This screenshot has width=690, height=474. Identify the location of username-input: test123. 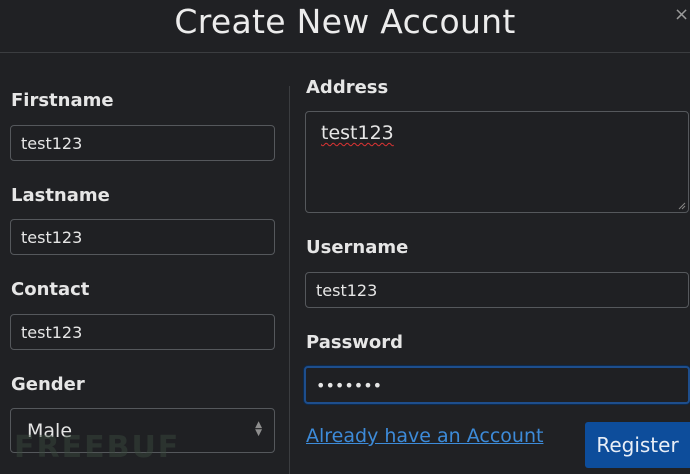
(497, 290).